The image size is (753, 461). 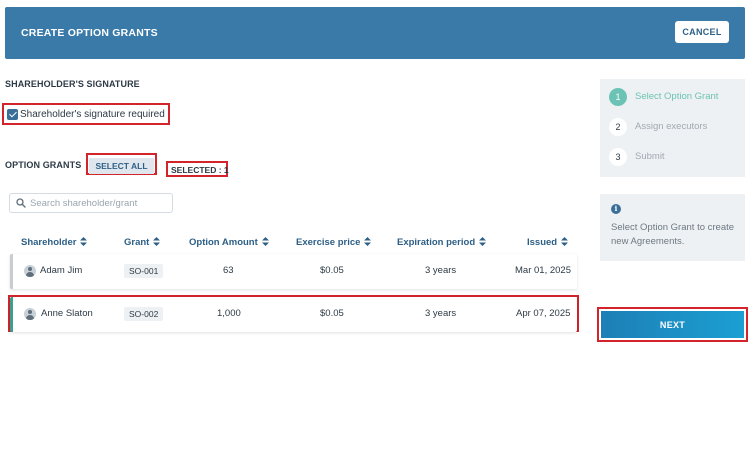 I want to click on next-button-frame: NEXT, so click(x=672, y=324).